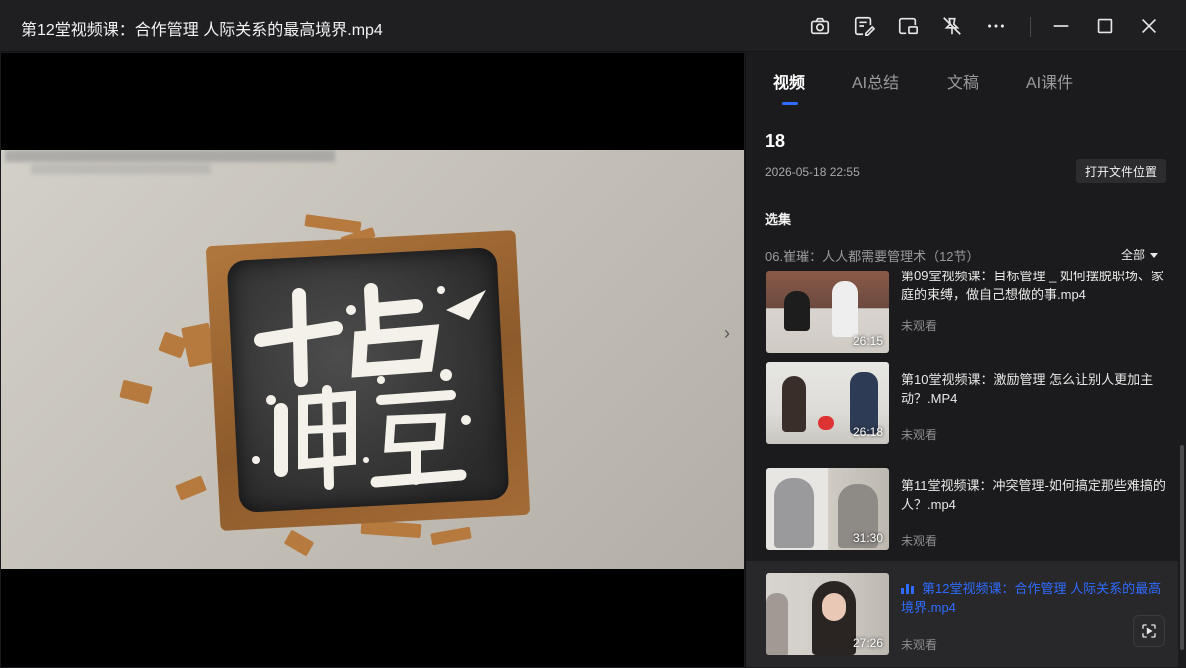  Describe the element at coordinates (775, 141) in the screenshot. I see `item-count: 18` at that location.